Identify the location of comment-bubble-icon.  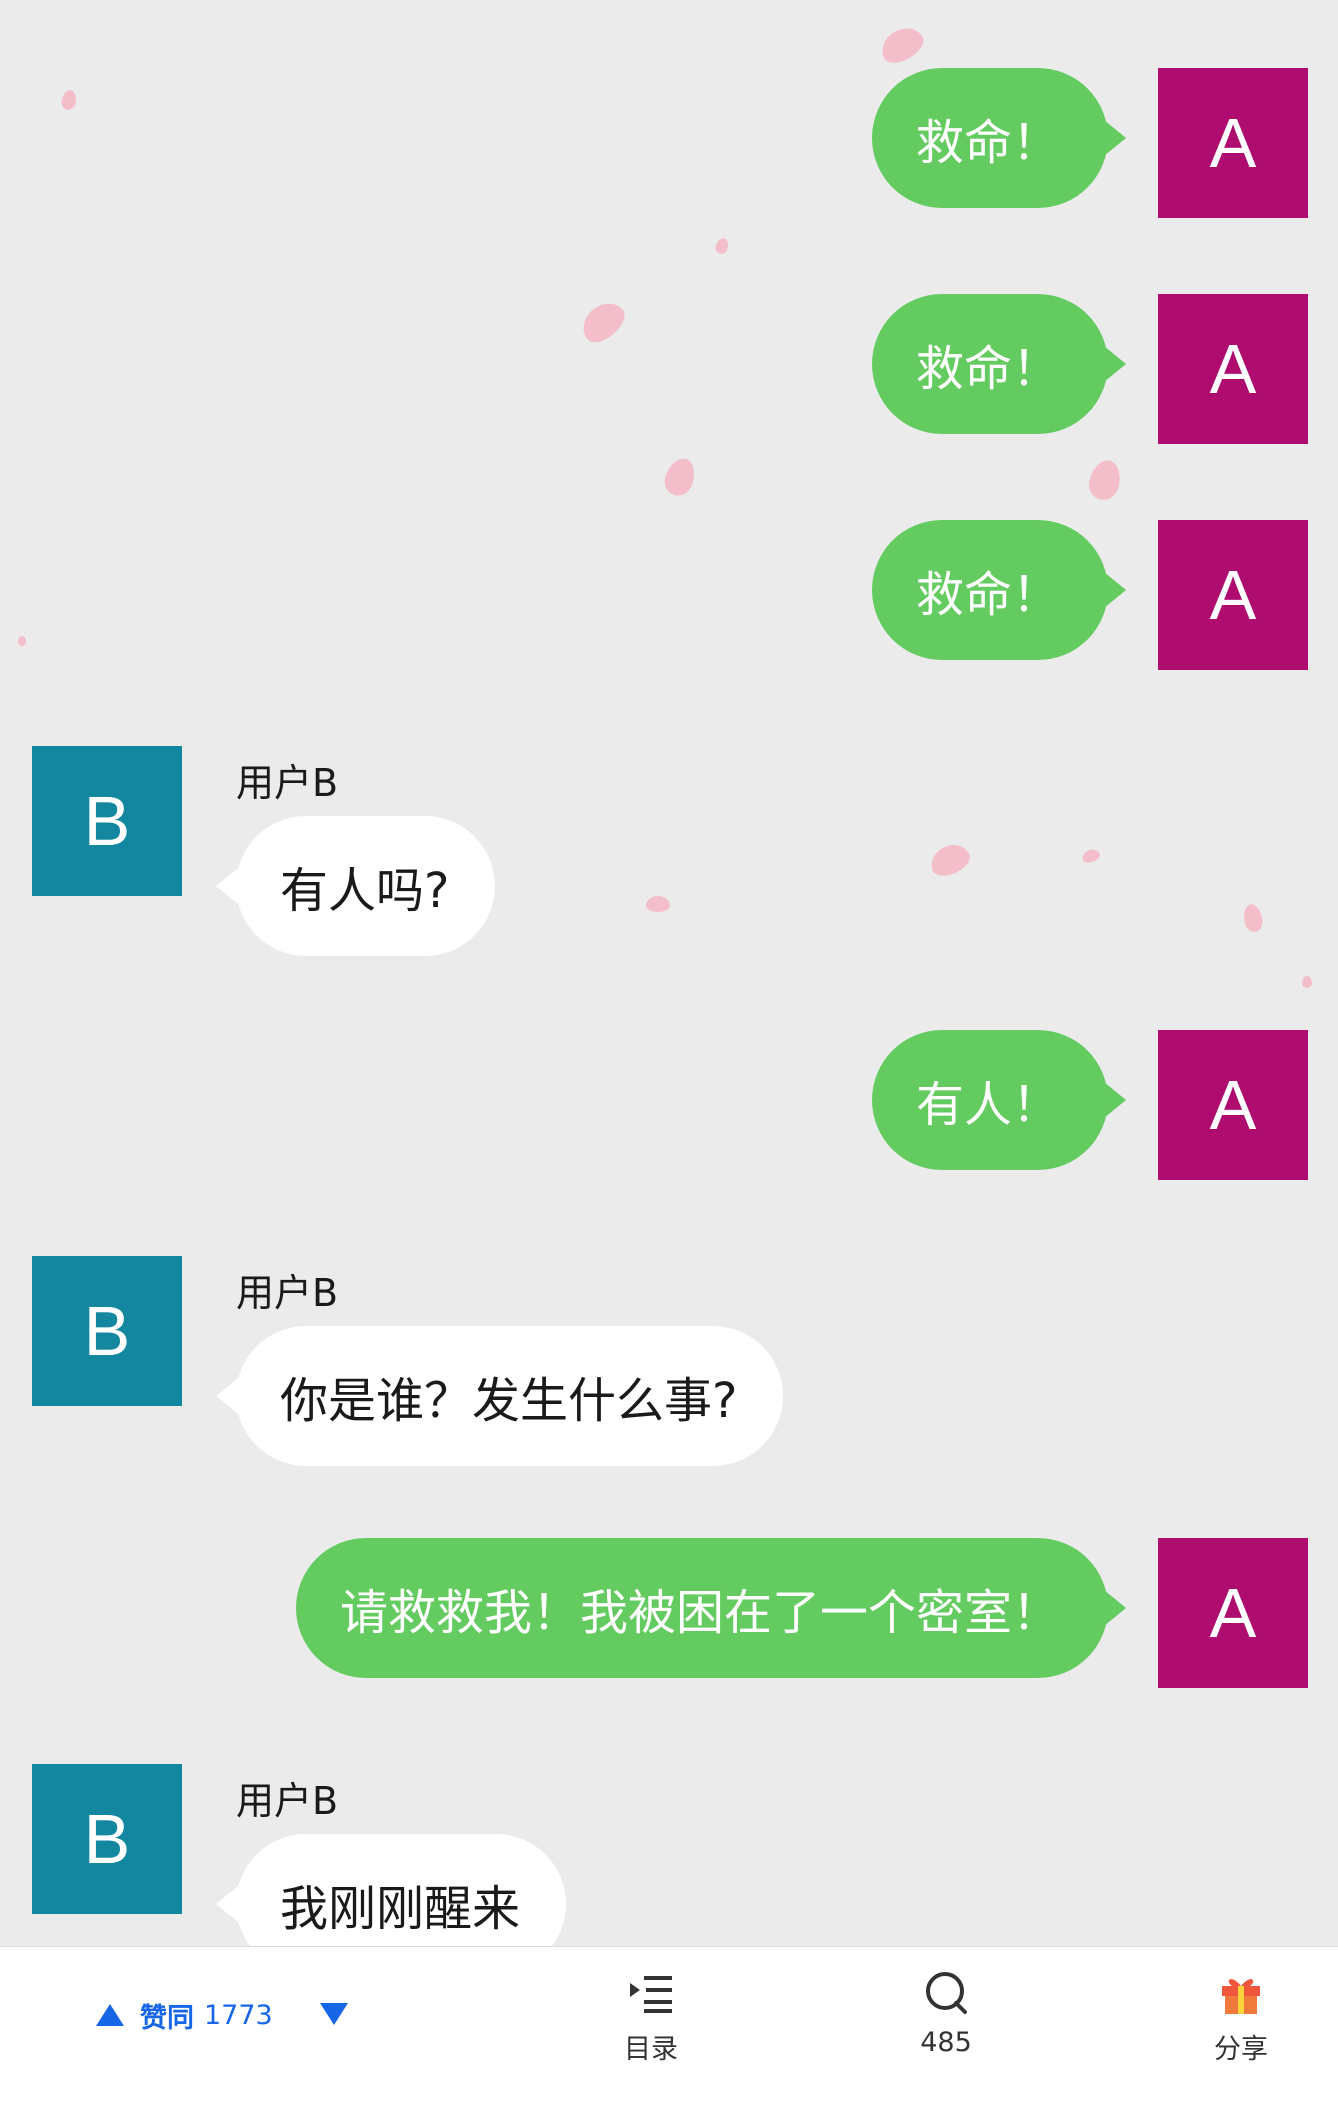
(946, 1993).